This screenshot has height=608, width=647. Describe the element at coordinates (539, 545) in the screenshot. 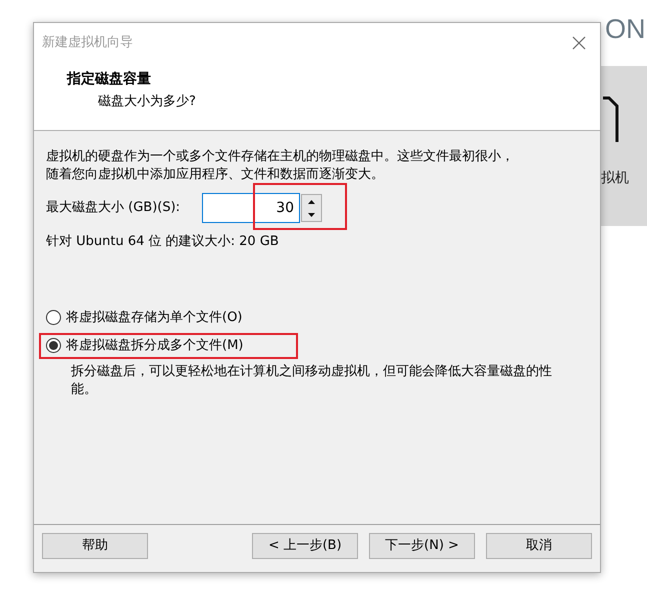

I see `dialog-button: 取消` at that location.